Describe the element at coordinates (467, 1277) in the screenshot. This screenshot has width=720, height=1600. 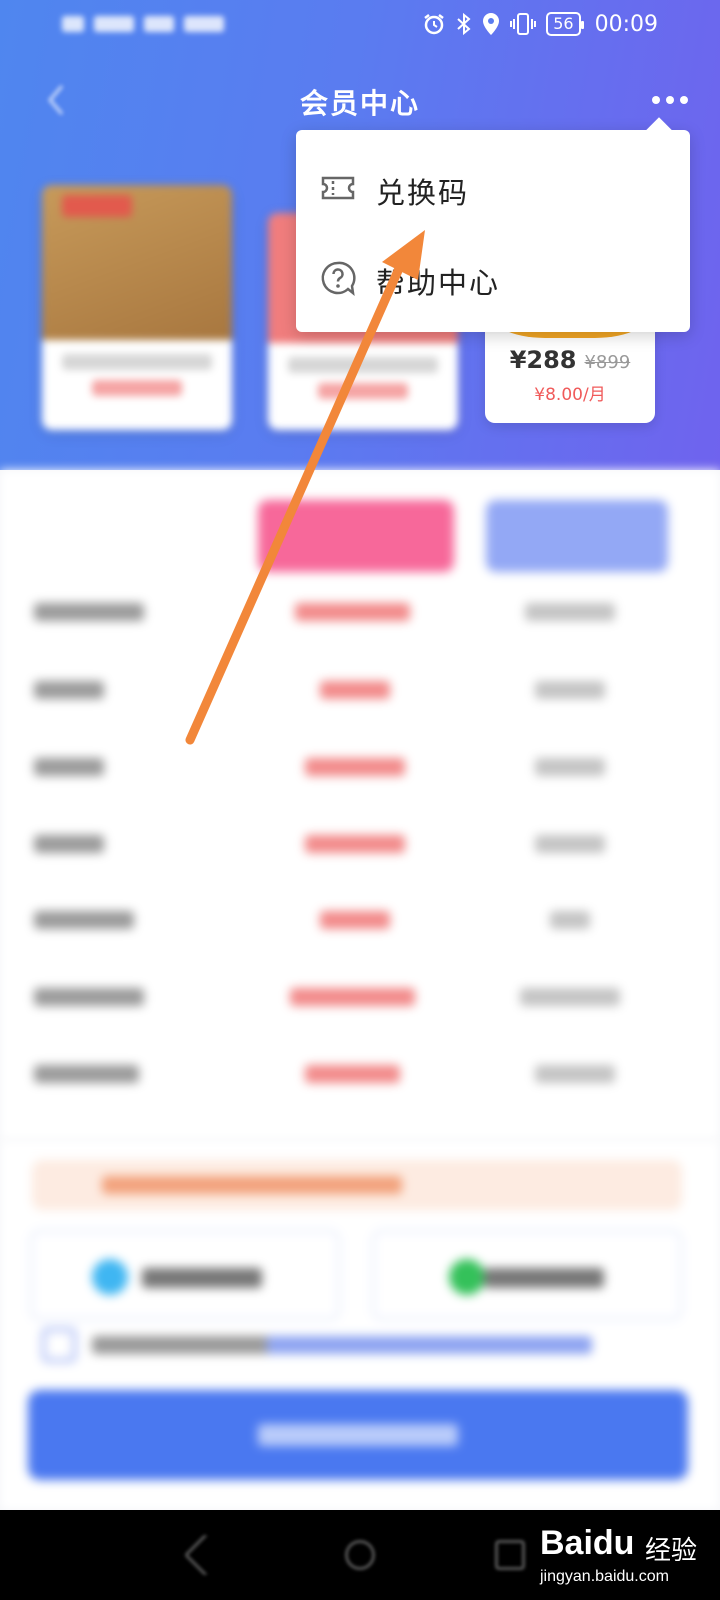
I see `wechat-icon` at that location.